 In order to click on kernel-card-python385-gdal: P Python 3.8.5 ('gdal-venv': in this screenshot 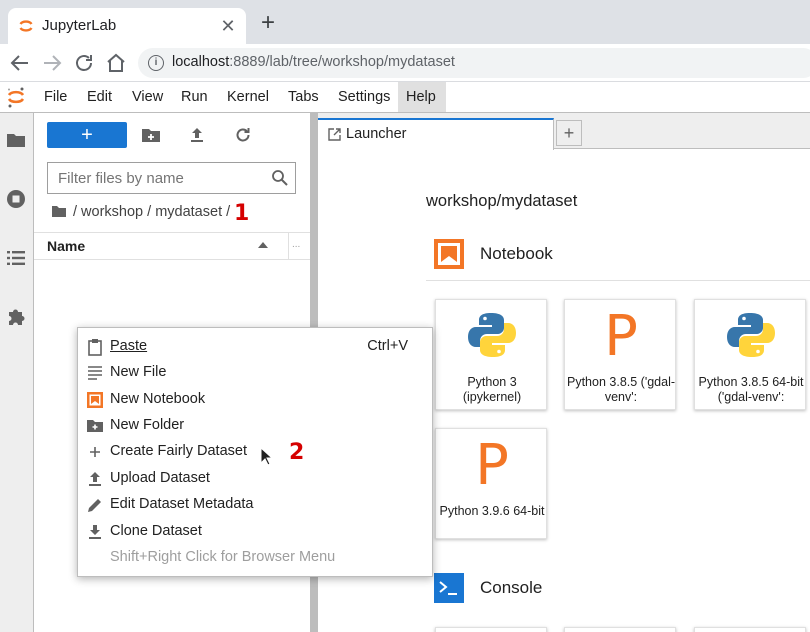, I will do `click(620, 354)`.